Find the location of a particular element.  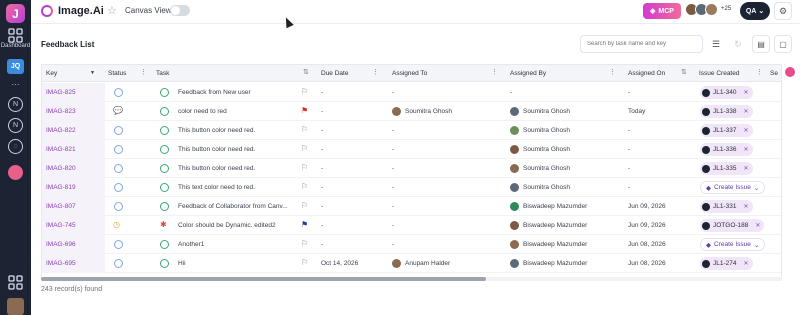

user-menu-button: QA ⌄ is located at coordinates (755, 11).